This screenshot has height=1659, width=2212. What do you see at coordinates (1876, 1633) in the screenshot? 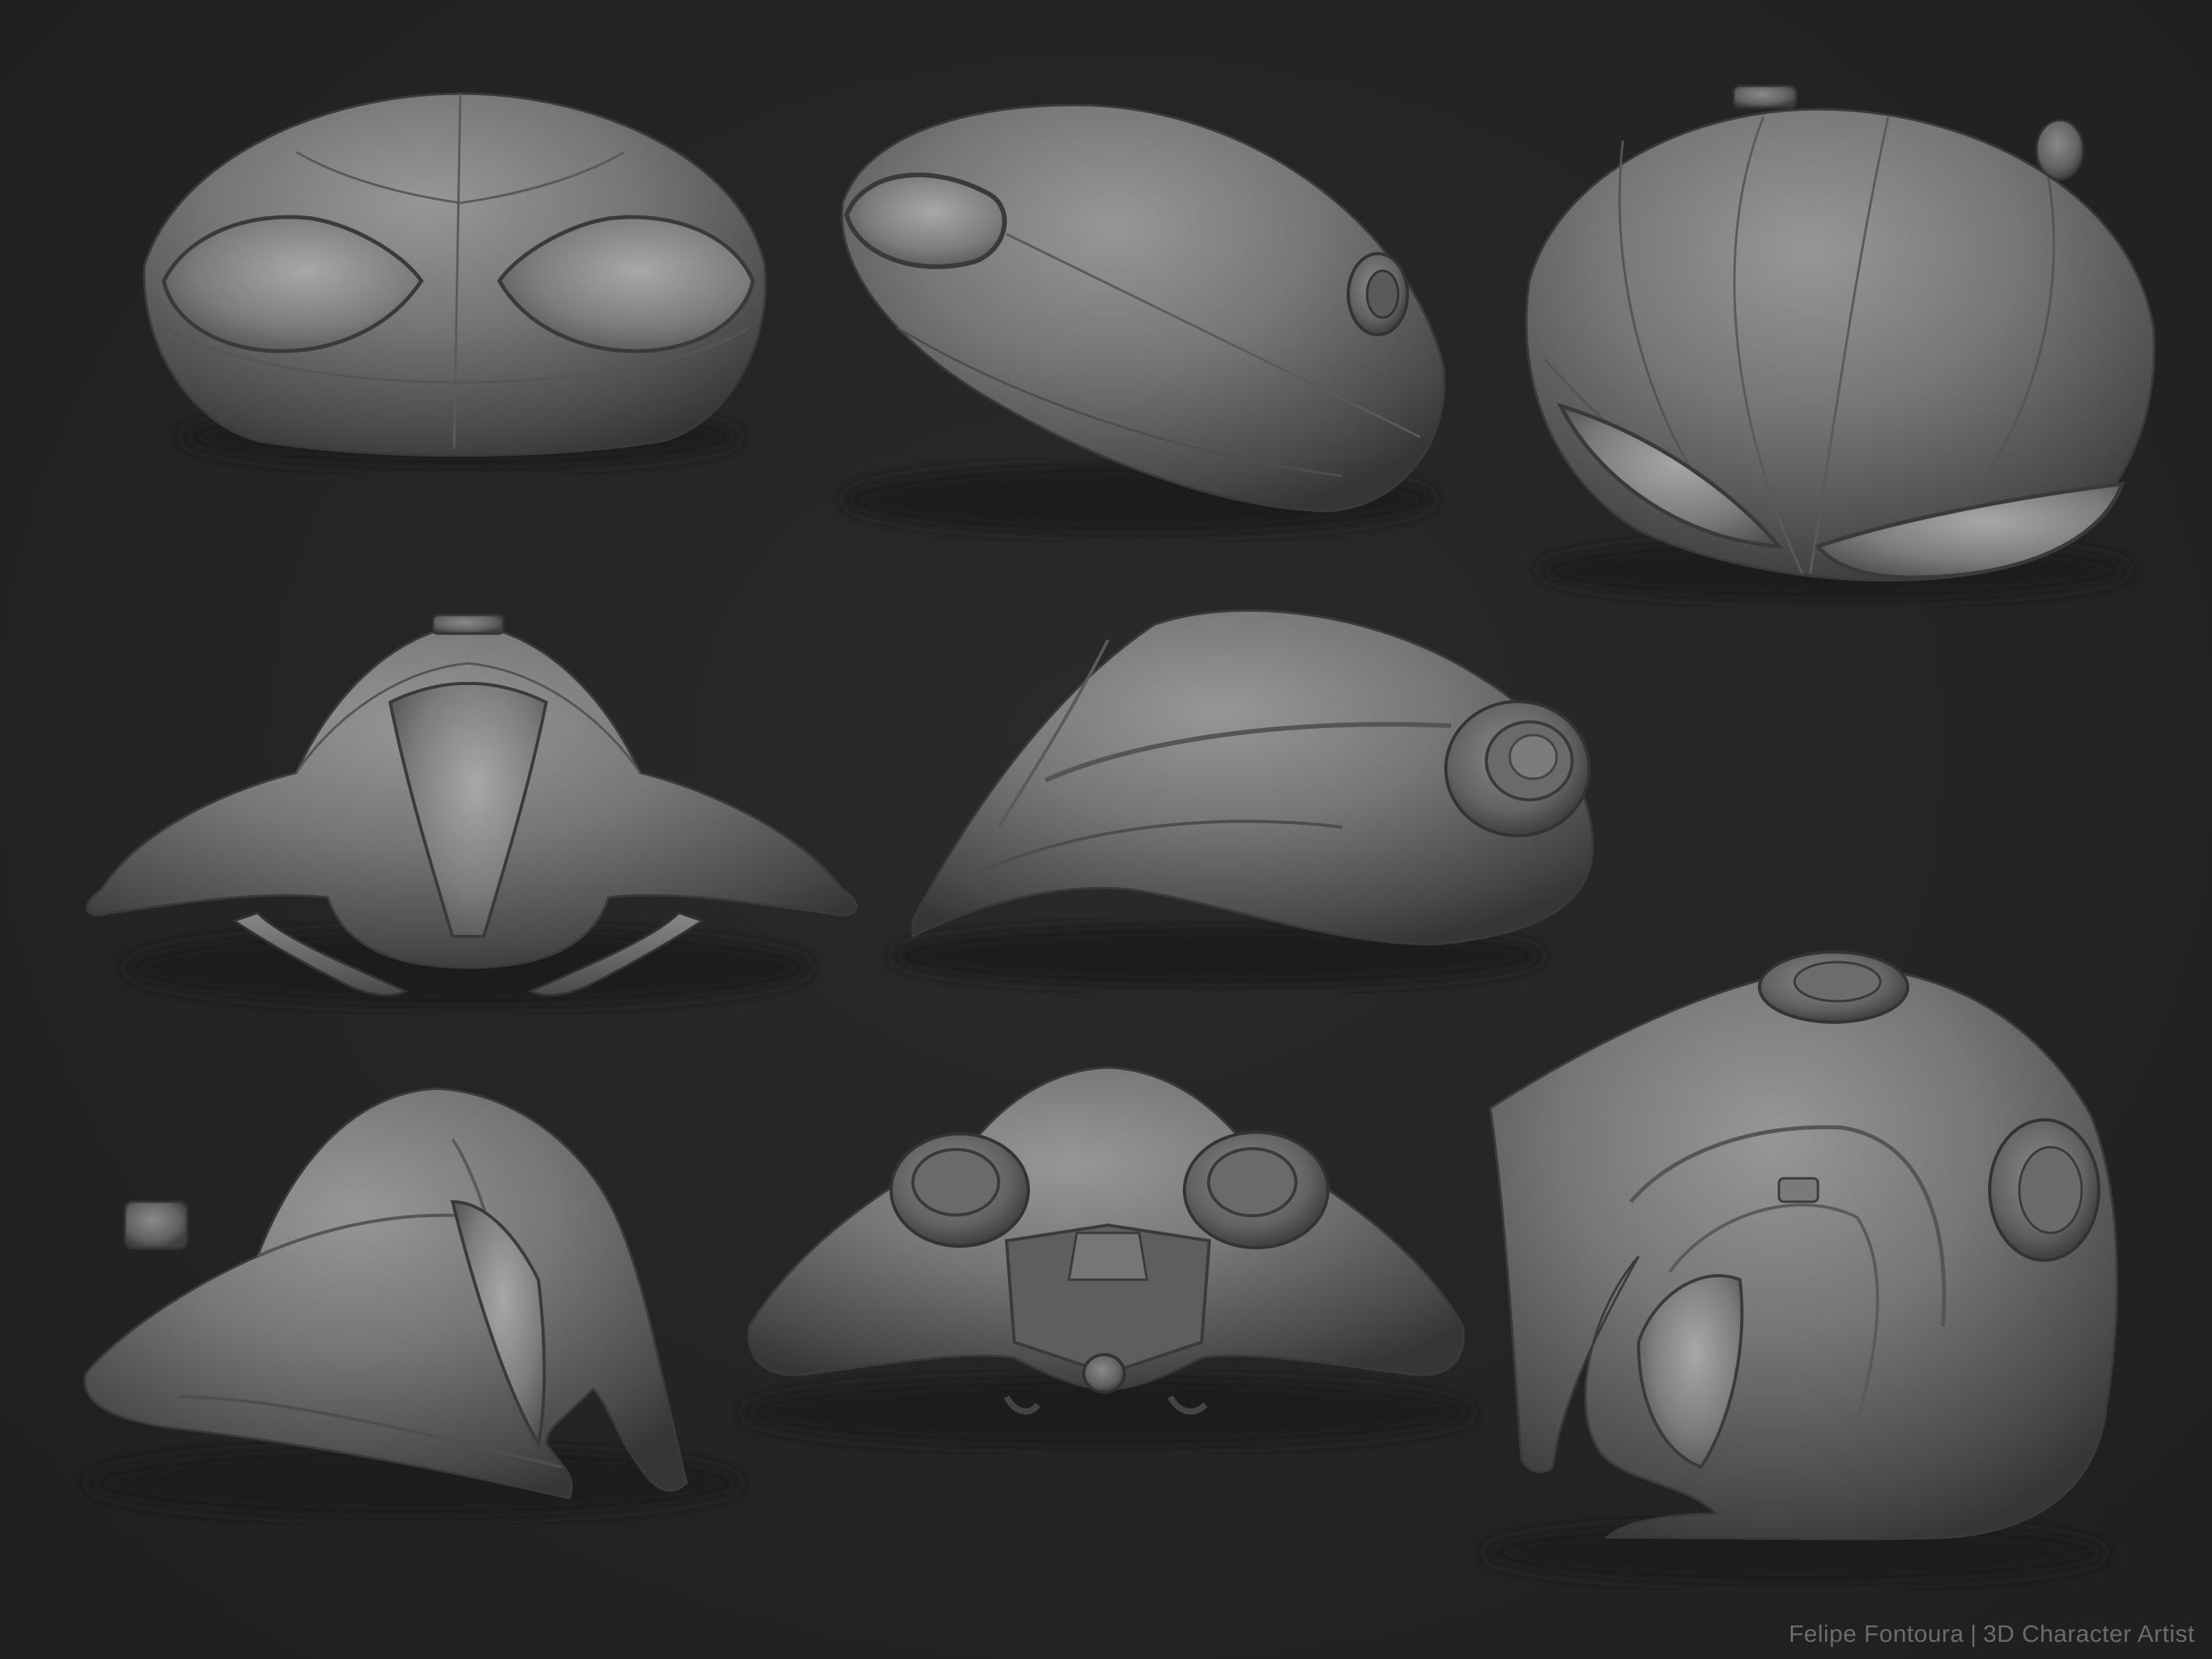
I see `artist-name: Felipe Fontoura` at bounding box center [1876, 1633].